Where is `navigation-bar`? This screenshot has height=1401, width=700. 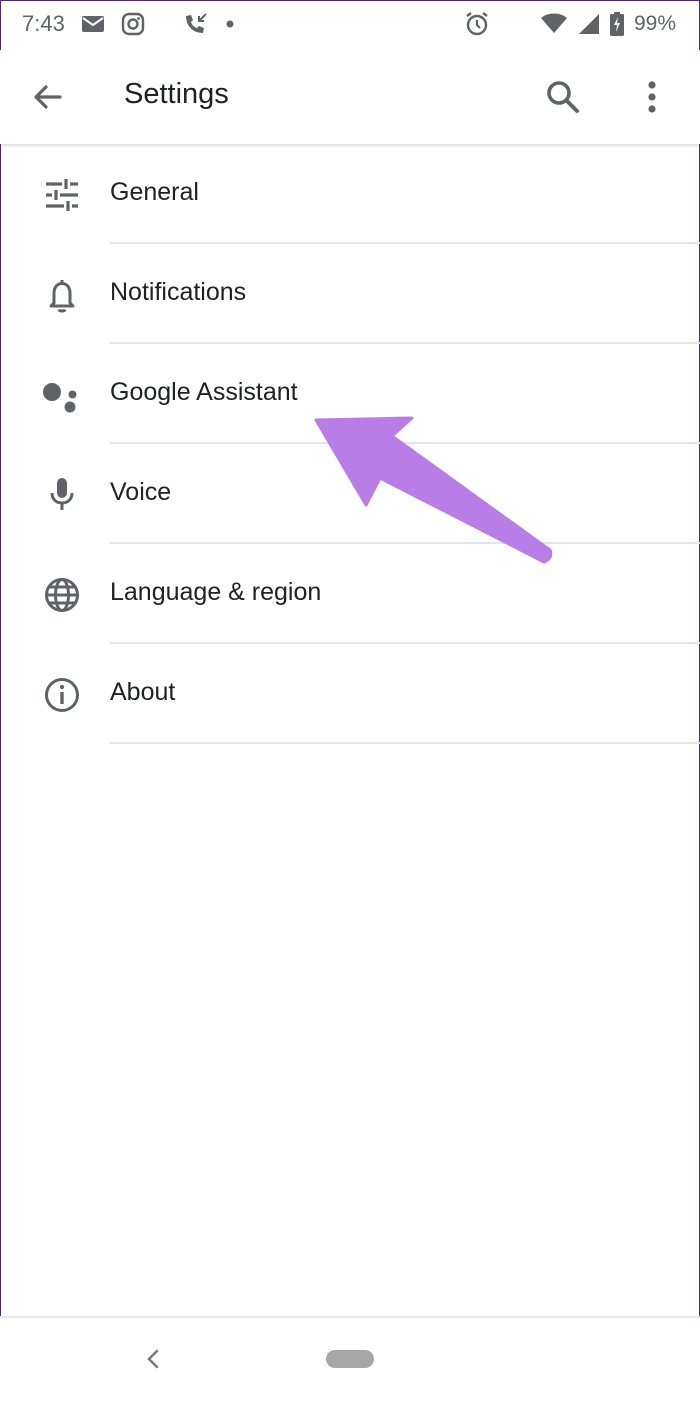 navigation-bar is located at coordinates (350, 1358).